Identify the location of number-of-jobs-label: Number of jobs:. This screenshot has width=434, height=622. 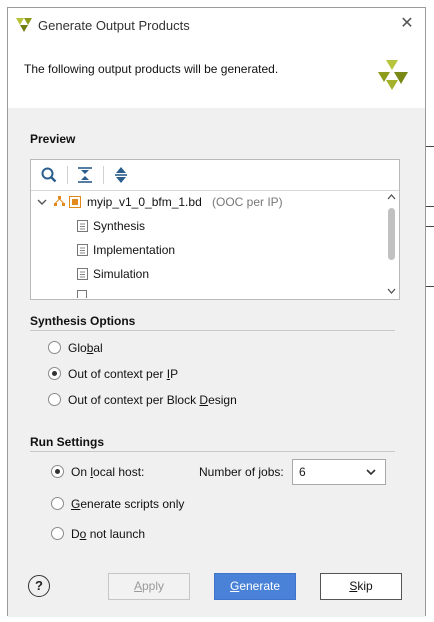
(241, 472).